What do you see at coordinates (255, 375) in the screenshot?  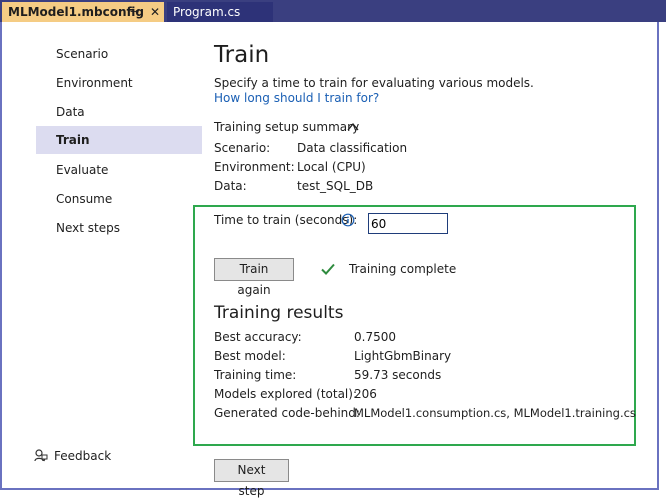 I see `result-key: Training time:` at bounding box center [255, 375].